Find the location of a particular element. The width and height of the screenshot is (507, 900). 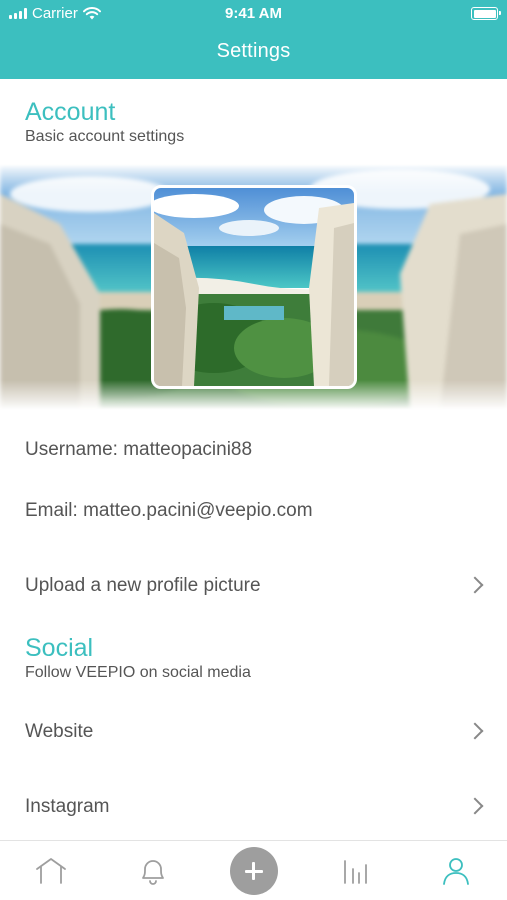

email-label: Email: matteo.pacini@veepio.com is located at coordinates (169, 510).